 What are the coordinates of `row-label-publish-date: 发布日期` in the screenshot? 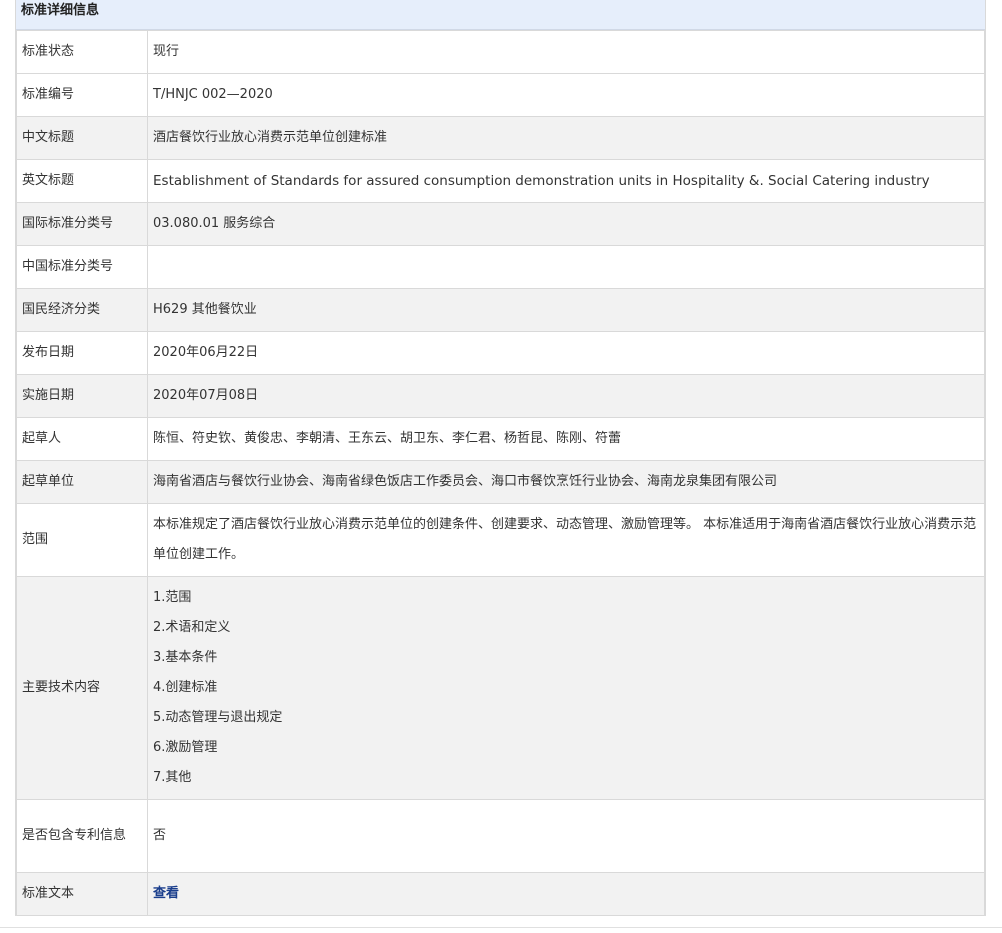 It's located at (82, 353).